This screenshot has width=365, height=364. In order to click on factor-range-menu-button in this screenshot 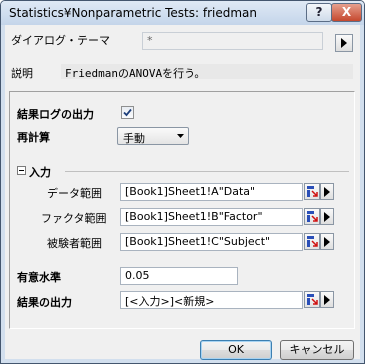, I will do `click(327, 216)`.